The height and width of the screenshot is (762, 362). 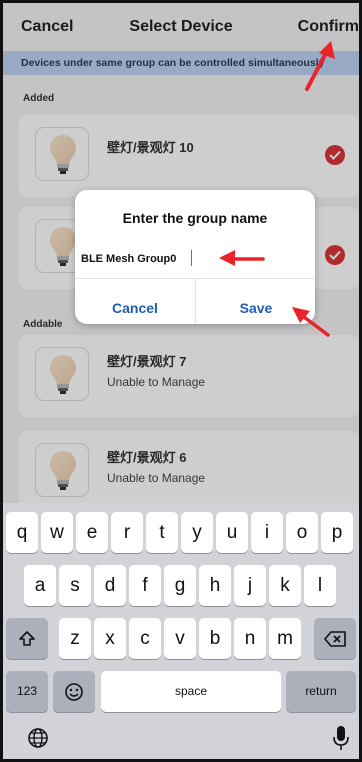 I want to click on key-k: k, so click(x=285, y=585).